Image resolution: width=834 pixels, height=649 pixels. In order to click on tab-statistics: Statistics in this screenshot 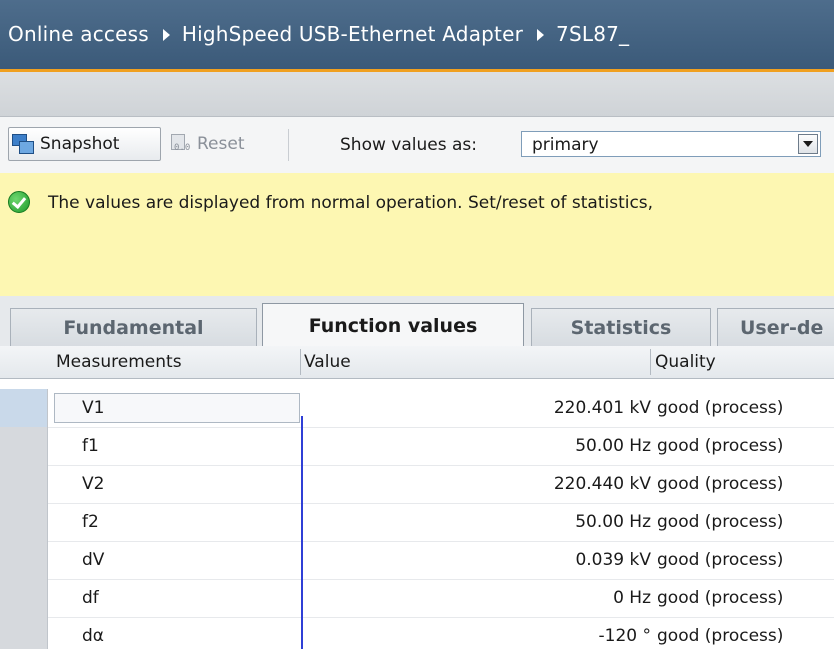, I will do `click(621, 327)`.